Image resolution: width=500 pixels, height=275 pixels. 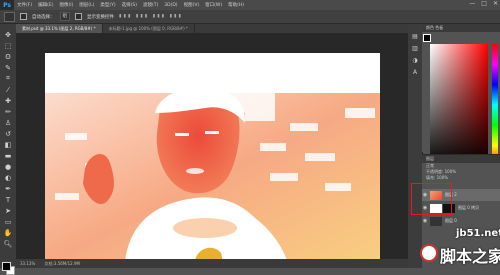 I want to click on adjustments-panel-icon: ◑, so click(x=415, y=60).